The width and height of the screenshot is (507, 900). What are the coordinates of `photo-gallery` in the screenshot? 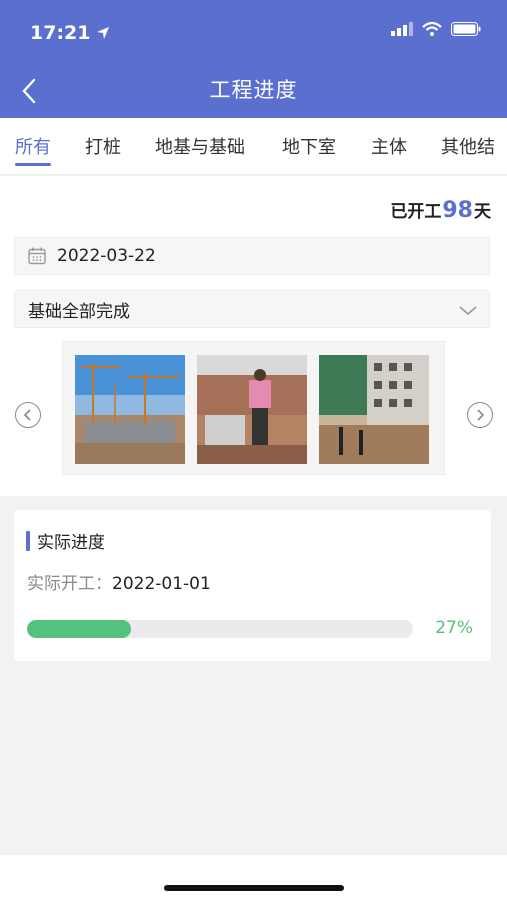 It's located at (253, 408).